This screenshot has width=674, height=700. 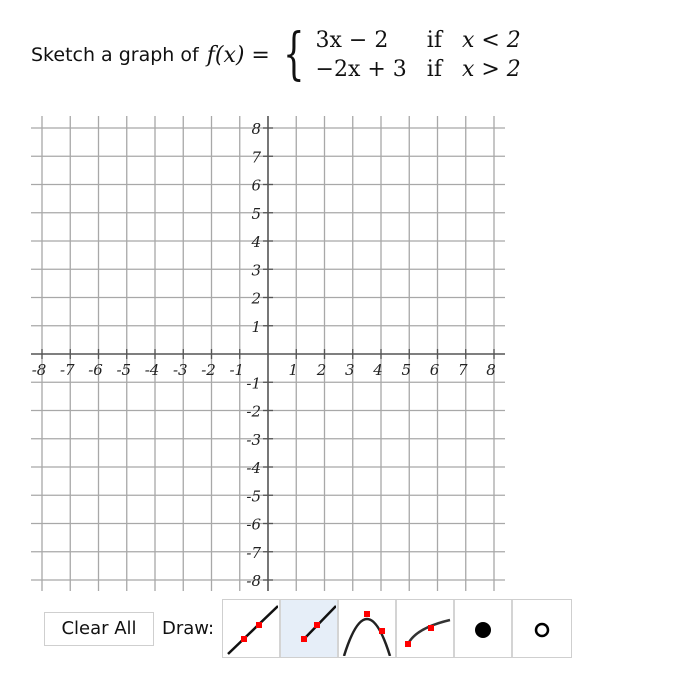 I want to click on x-tick-label: 7, so click(x=463, y=370).